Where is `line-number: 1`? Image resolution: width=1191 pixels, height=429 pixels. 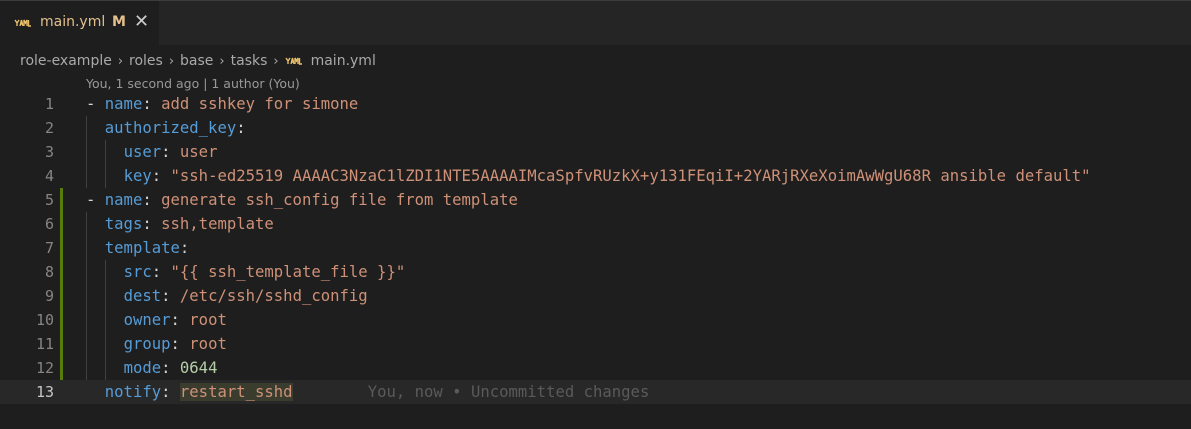
line-number: 1 is located at coordinates (49, 104).